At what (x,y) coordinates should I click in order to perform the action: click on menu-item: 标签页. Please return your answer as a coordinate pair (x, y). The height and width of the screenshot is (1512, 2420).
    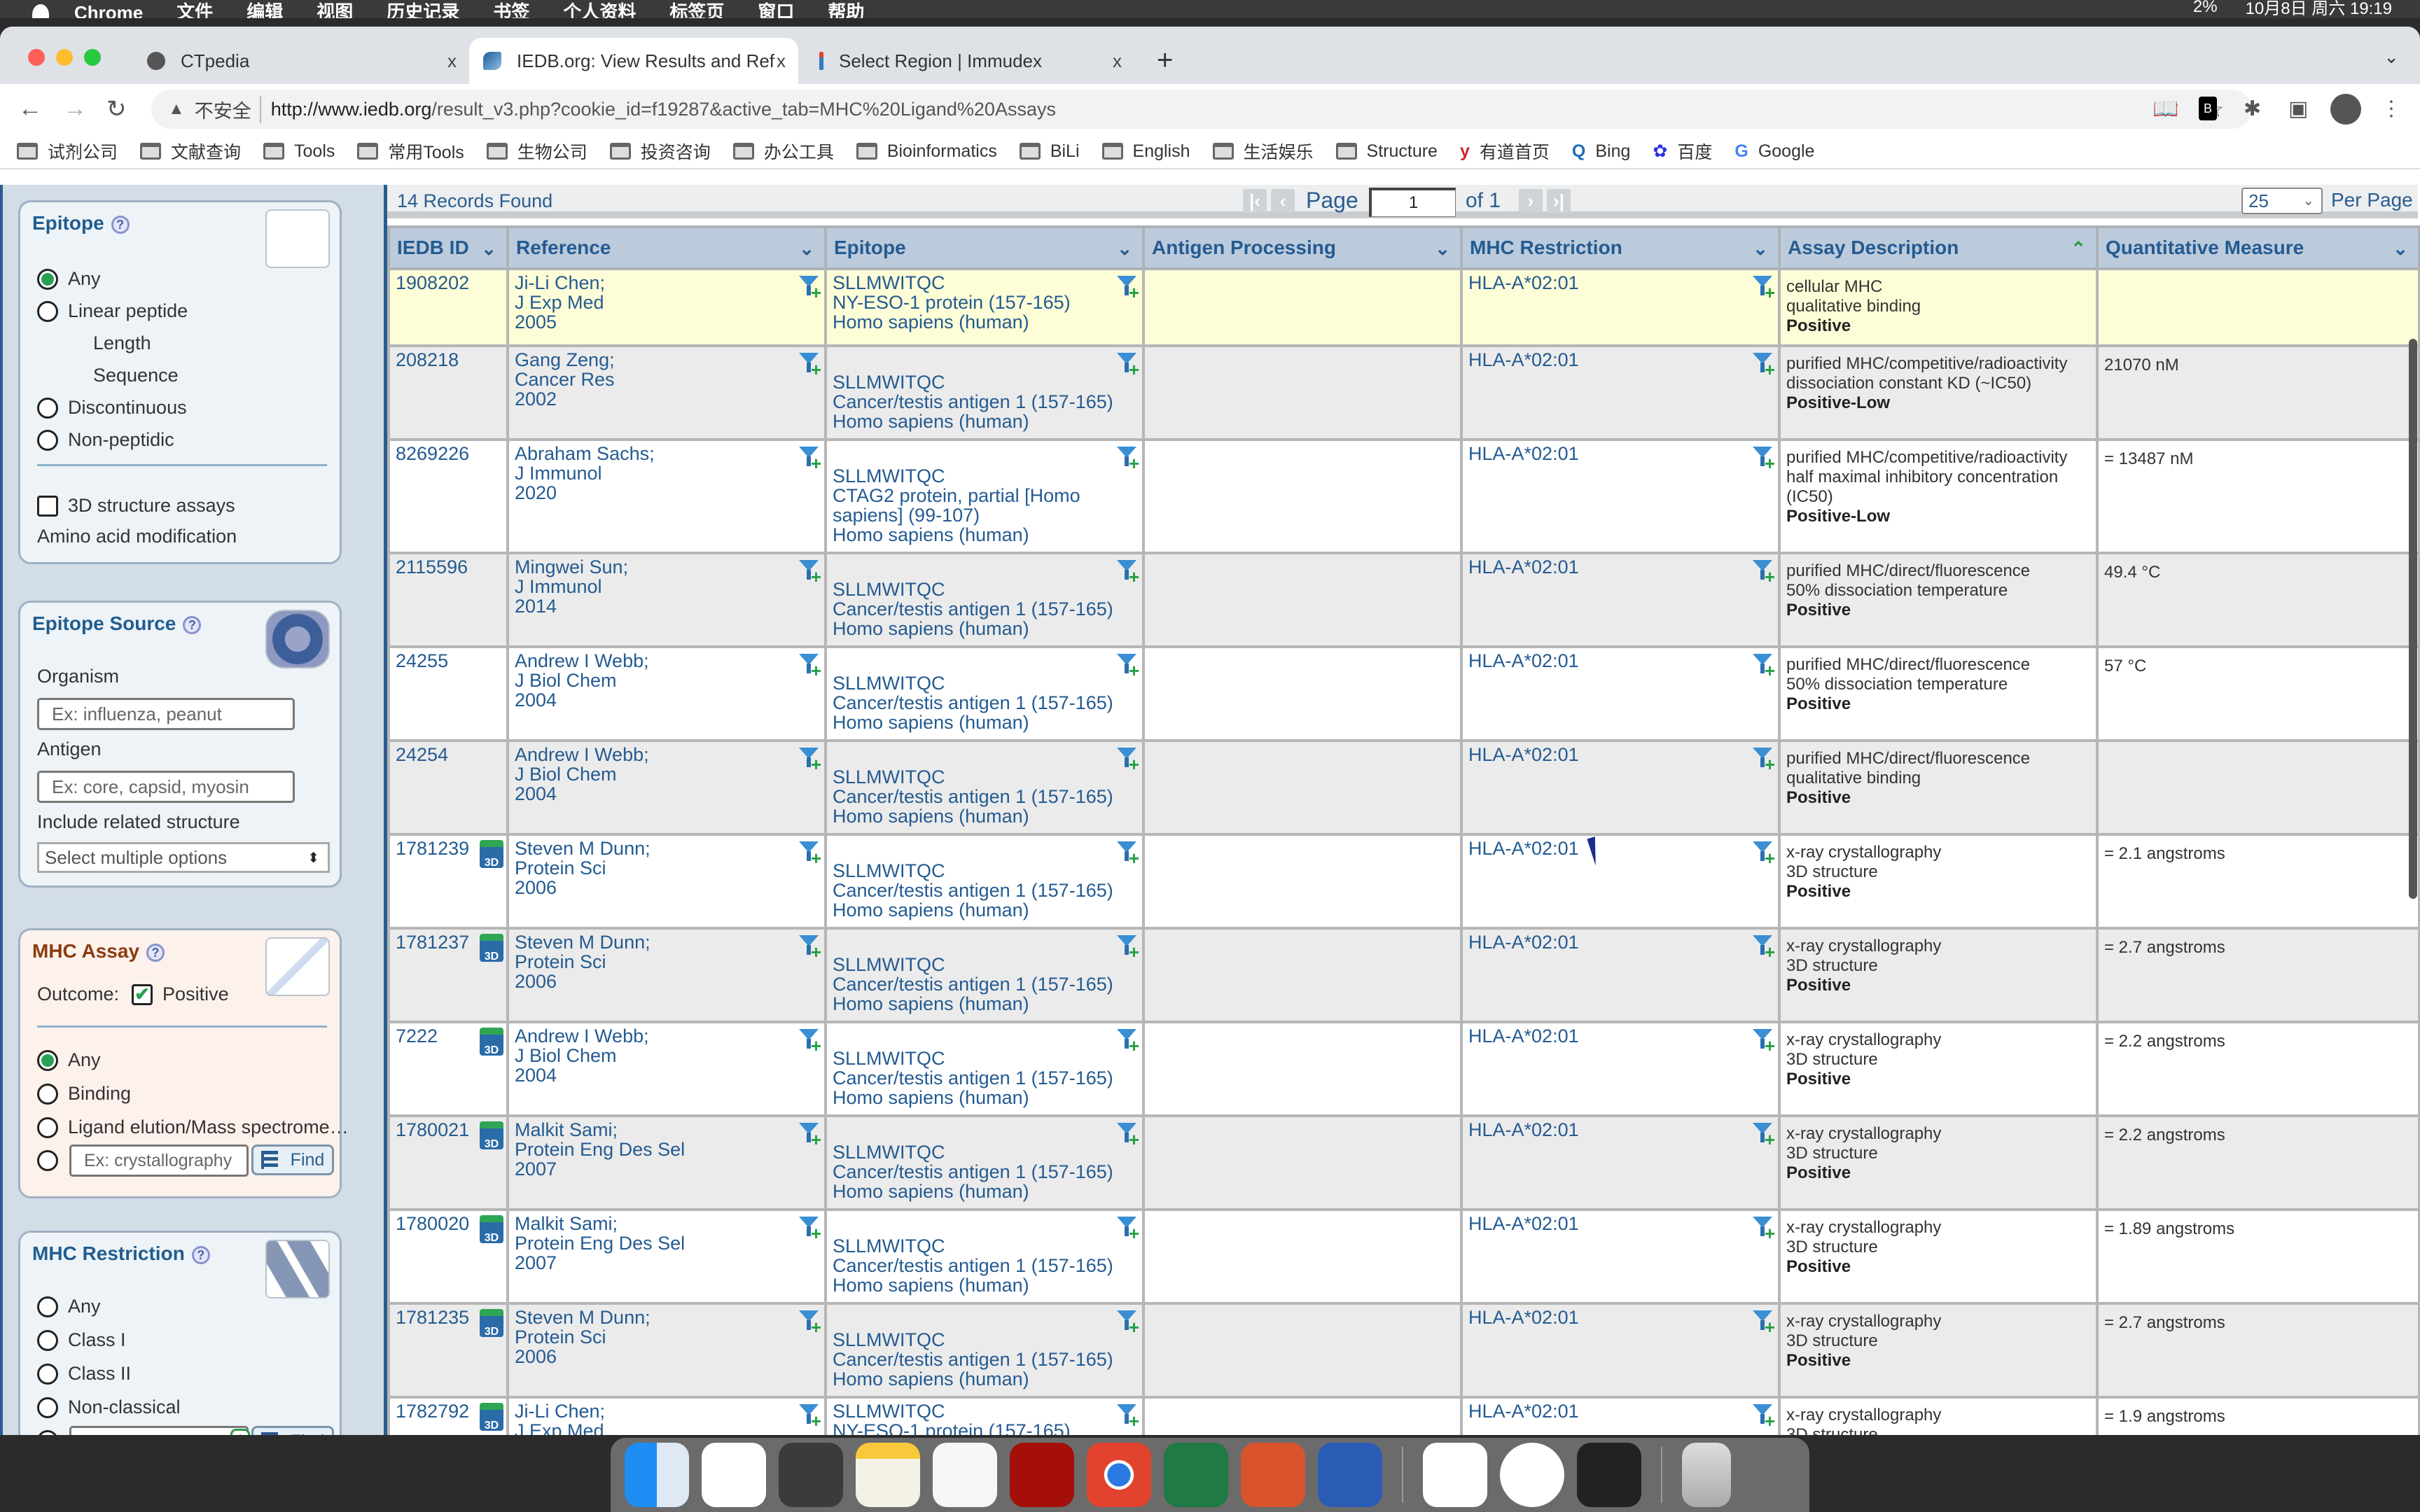
    Looking at the image, I should click on (696, 9).